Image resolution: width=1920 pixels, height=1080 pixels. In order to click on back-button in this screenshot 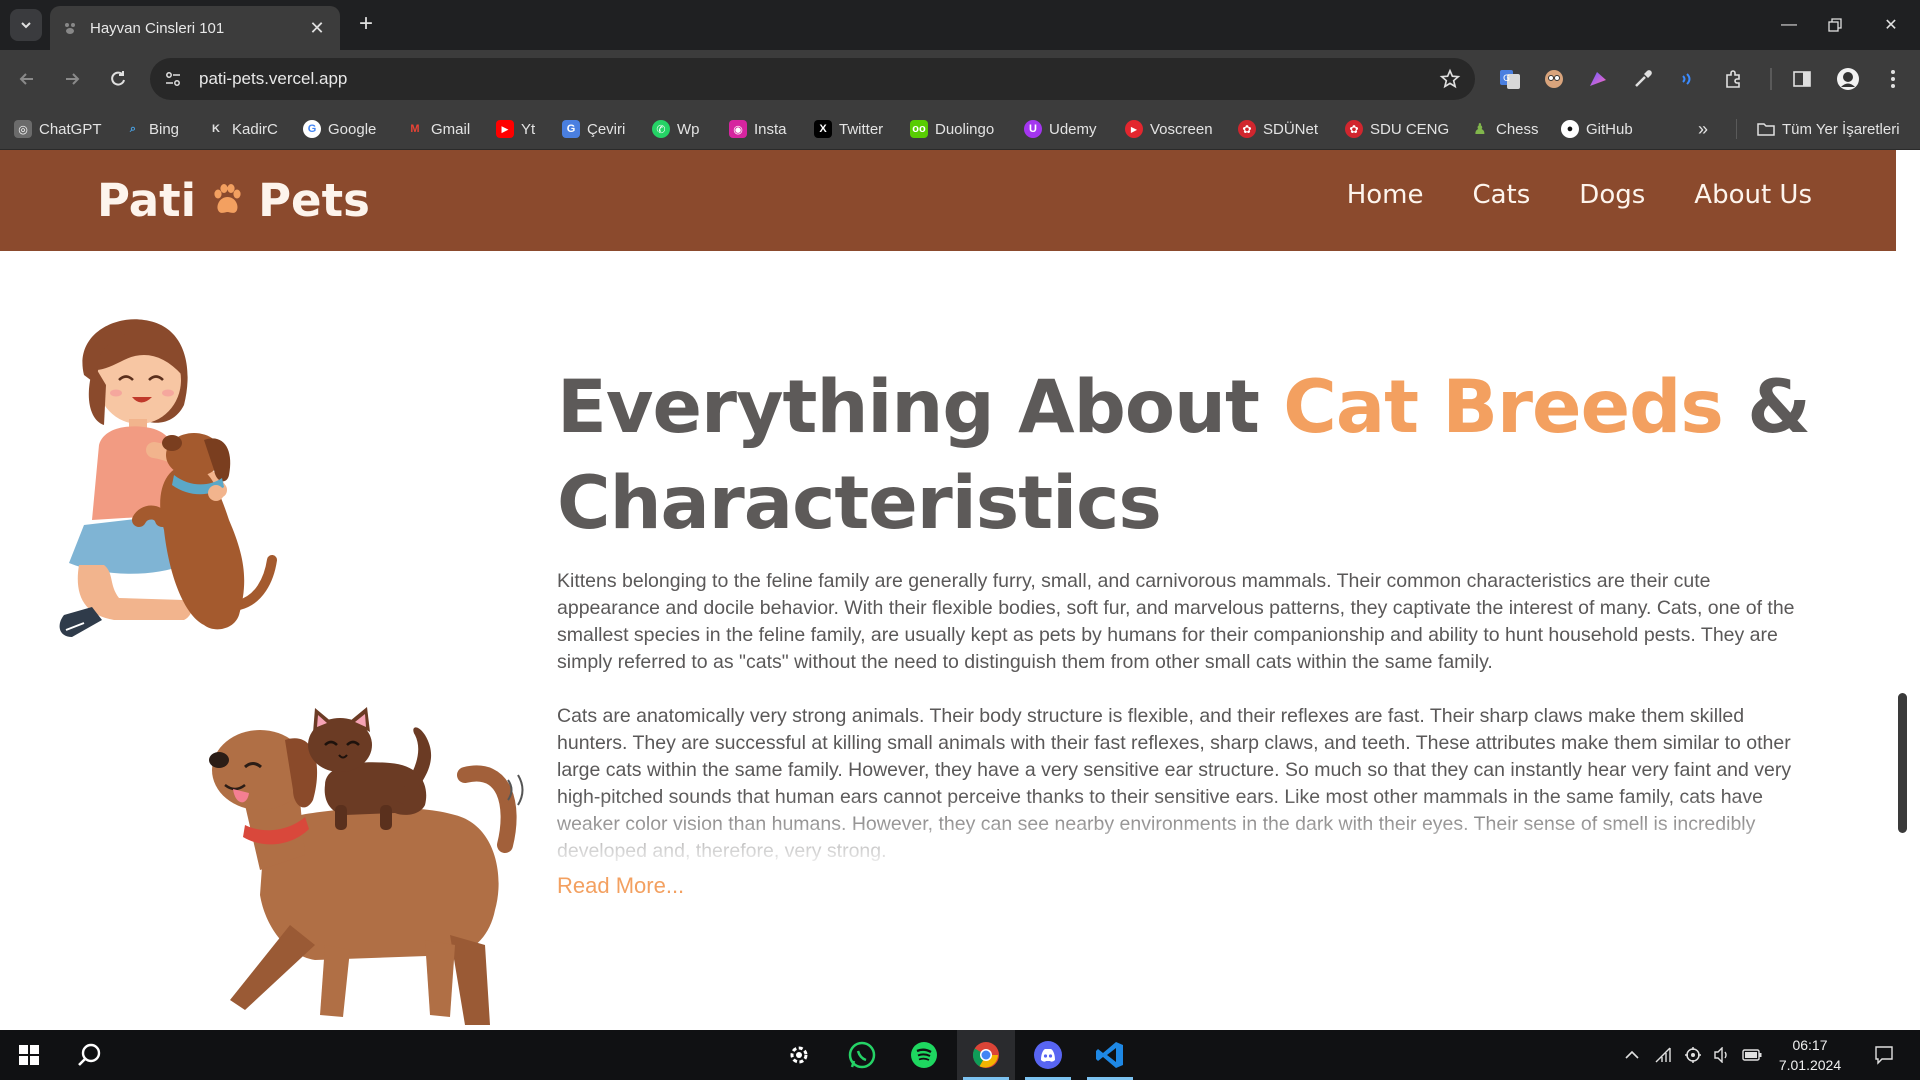, I will do `click(27, 79)`.